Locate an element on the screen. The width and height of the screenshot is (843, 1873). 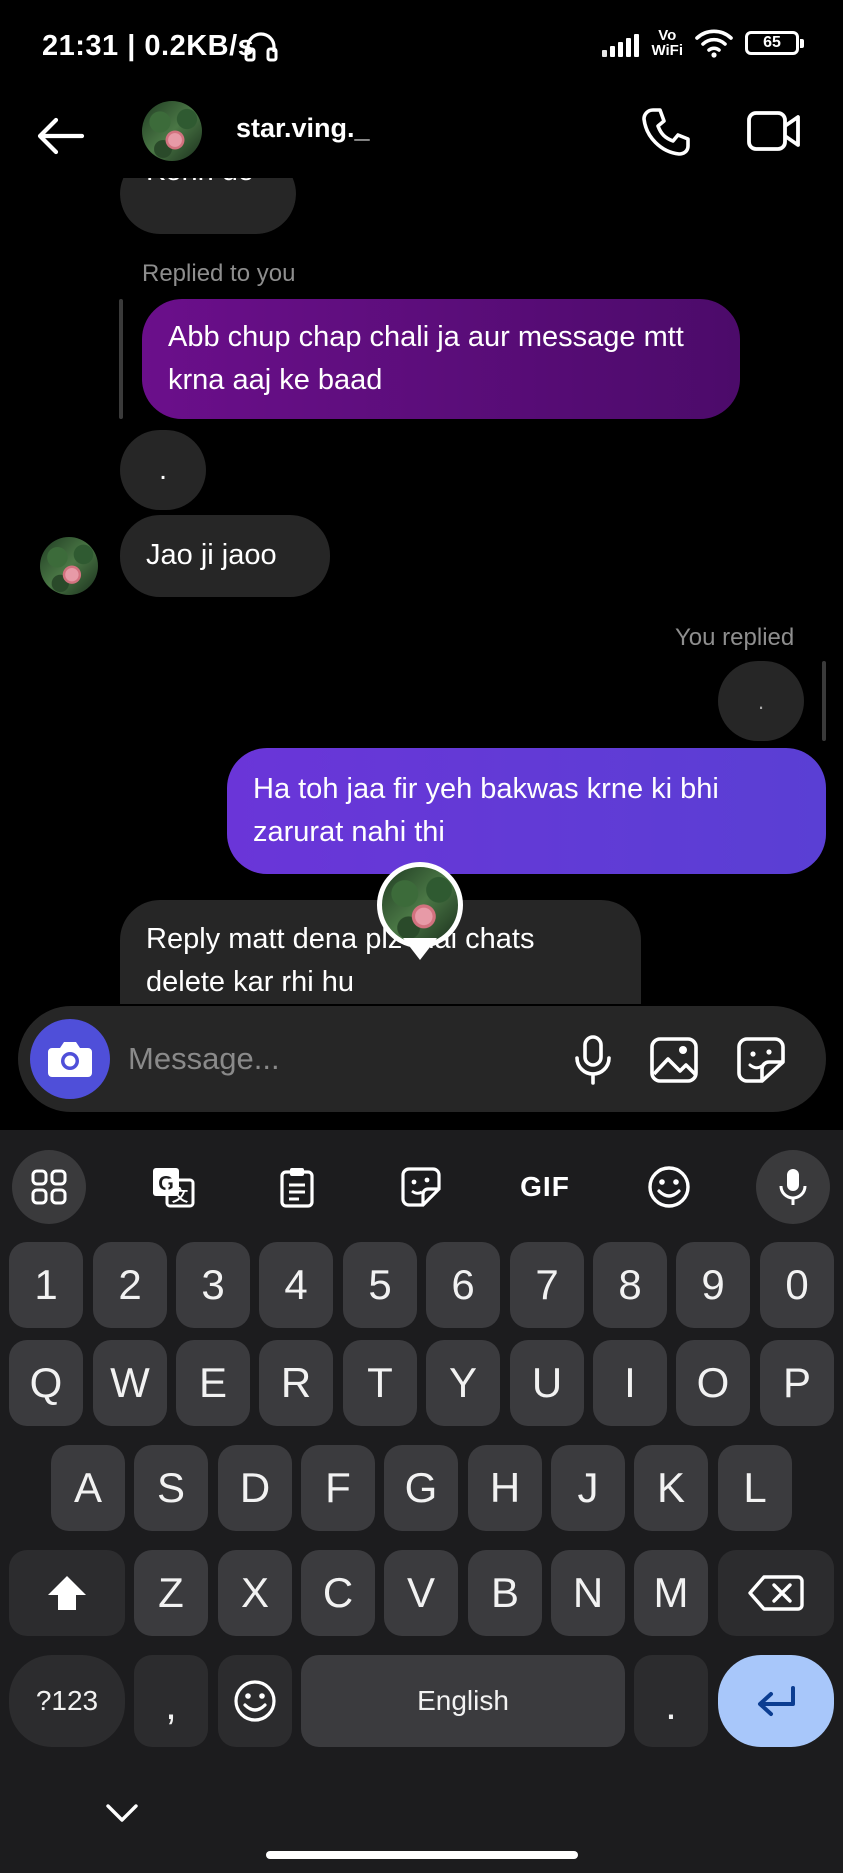
battery-icon: 65 is located at coordinates (774, 43).